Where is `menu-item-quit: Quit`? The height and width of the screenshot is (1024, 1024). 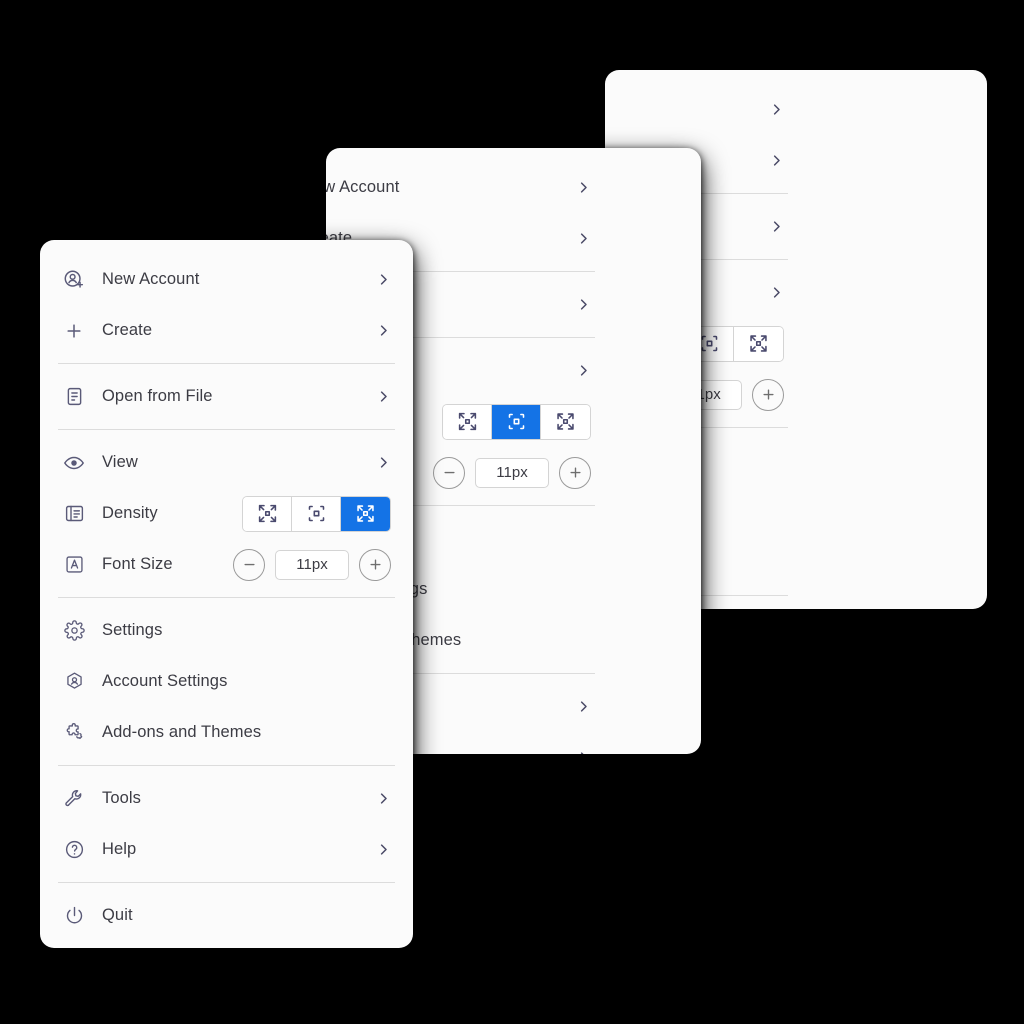
menu-item-quit: Quit is located at coordinates (226, 915).